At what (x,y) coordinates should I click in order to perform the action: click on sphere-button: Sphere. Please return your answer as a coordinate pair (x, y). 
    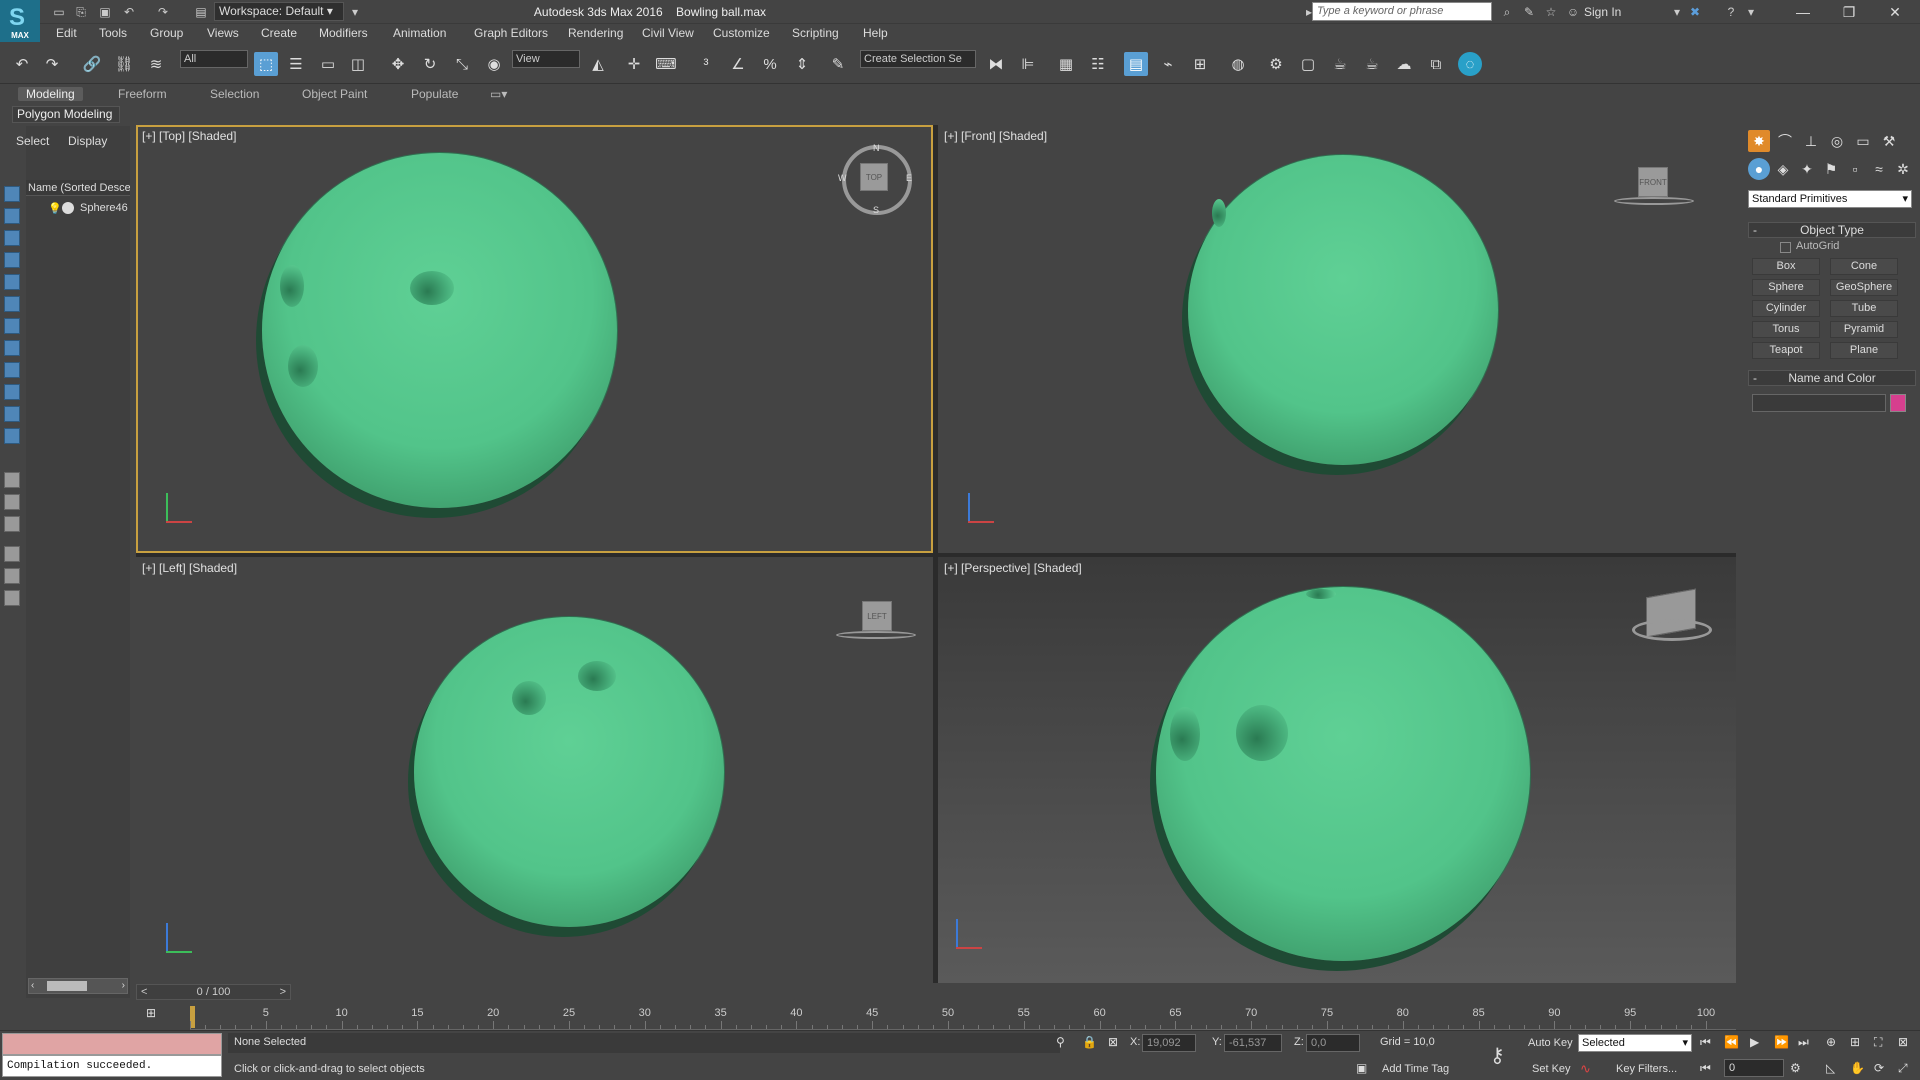
    Looking at the image, I should click on (1786, 287).